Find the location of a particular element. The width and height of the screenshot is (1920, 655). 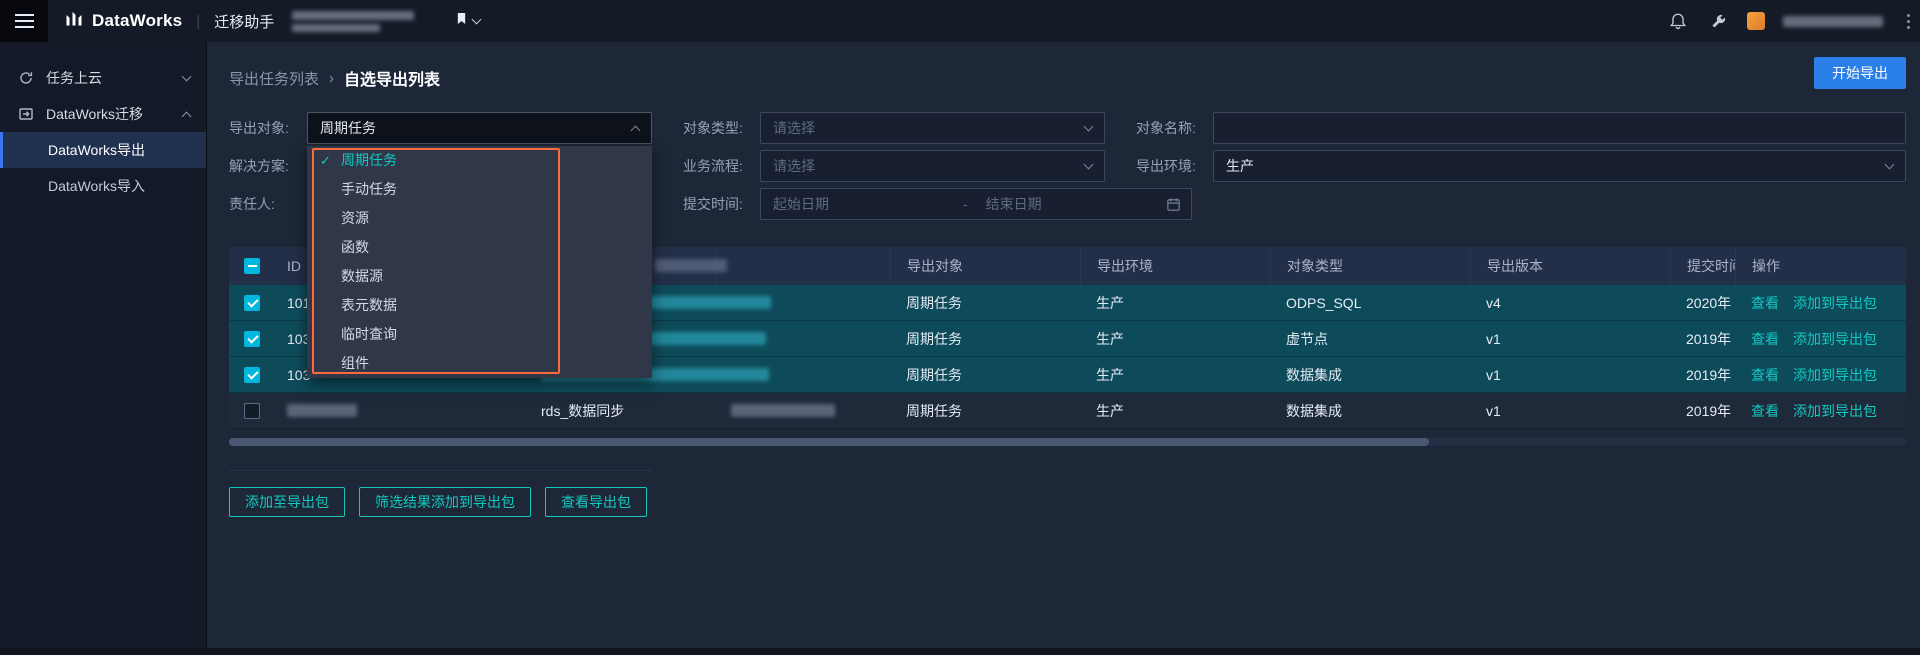

view-export-package-button: 查看导出包 is located at coordinates (596, 502).